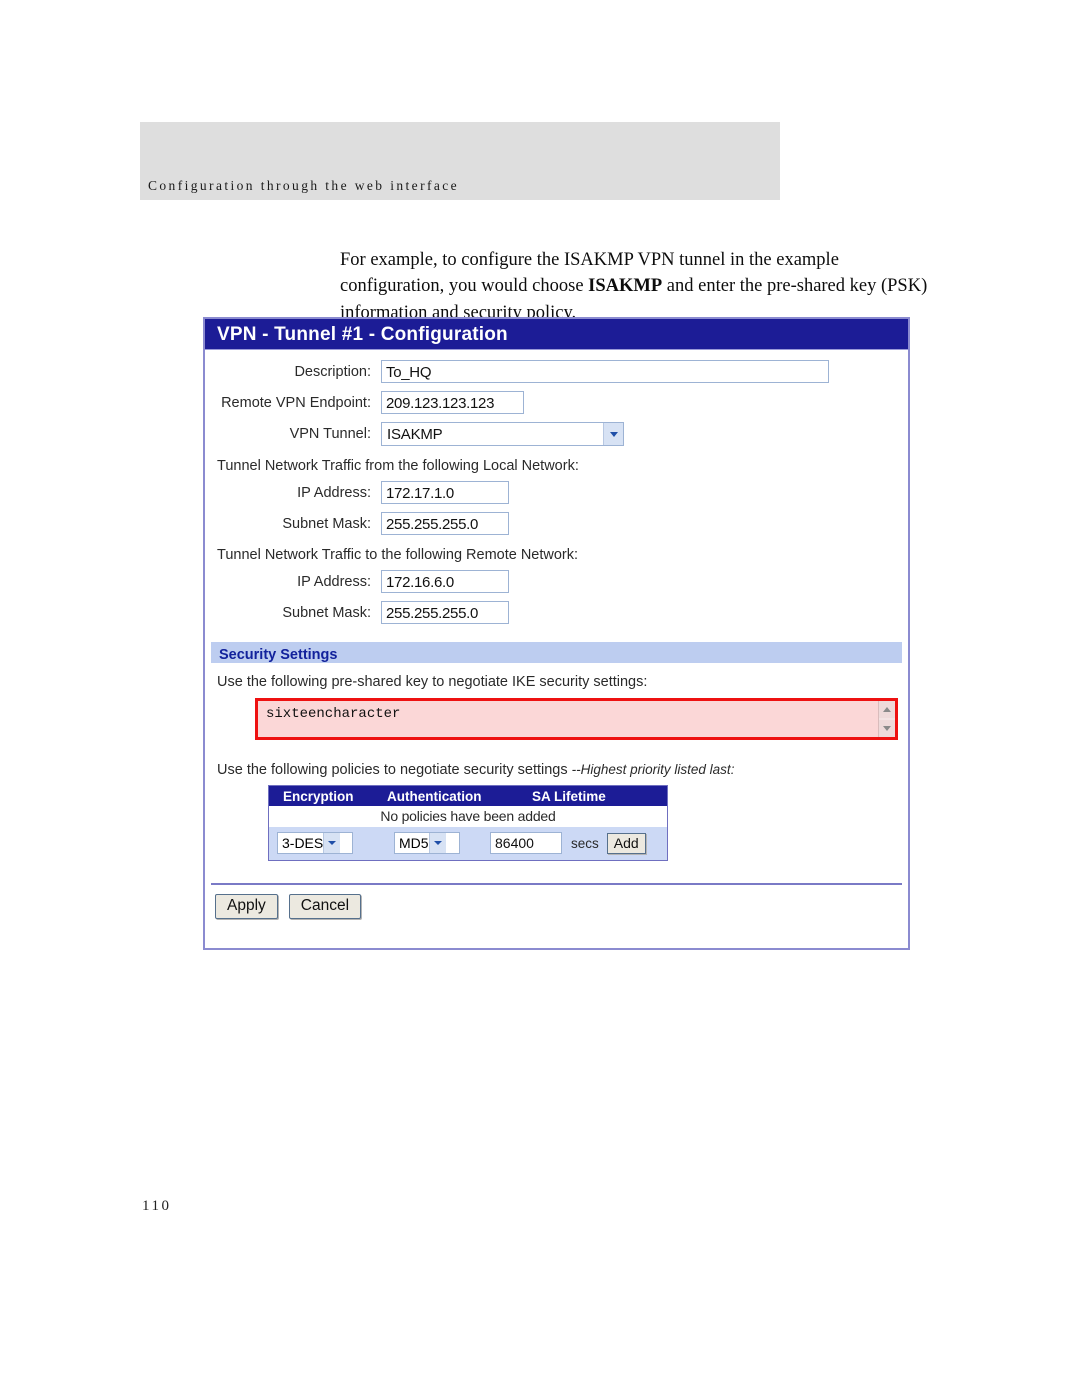  Describe the element at coordinates (157, 1206) in the screenshot. I see `page-number: 110` at that location.